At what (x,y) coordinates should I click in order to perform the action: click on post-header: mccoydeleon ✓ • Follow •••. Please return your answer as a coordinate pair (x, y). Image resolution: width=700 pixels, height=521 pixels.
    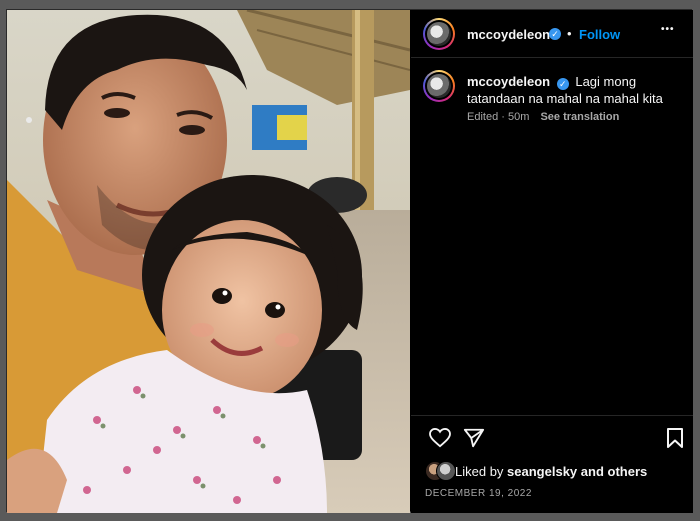
    Looking at the image, I should click on (552, 34).